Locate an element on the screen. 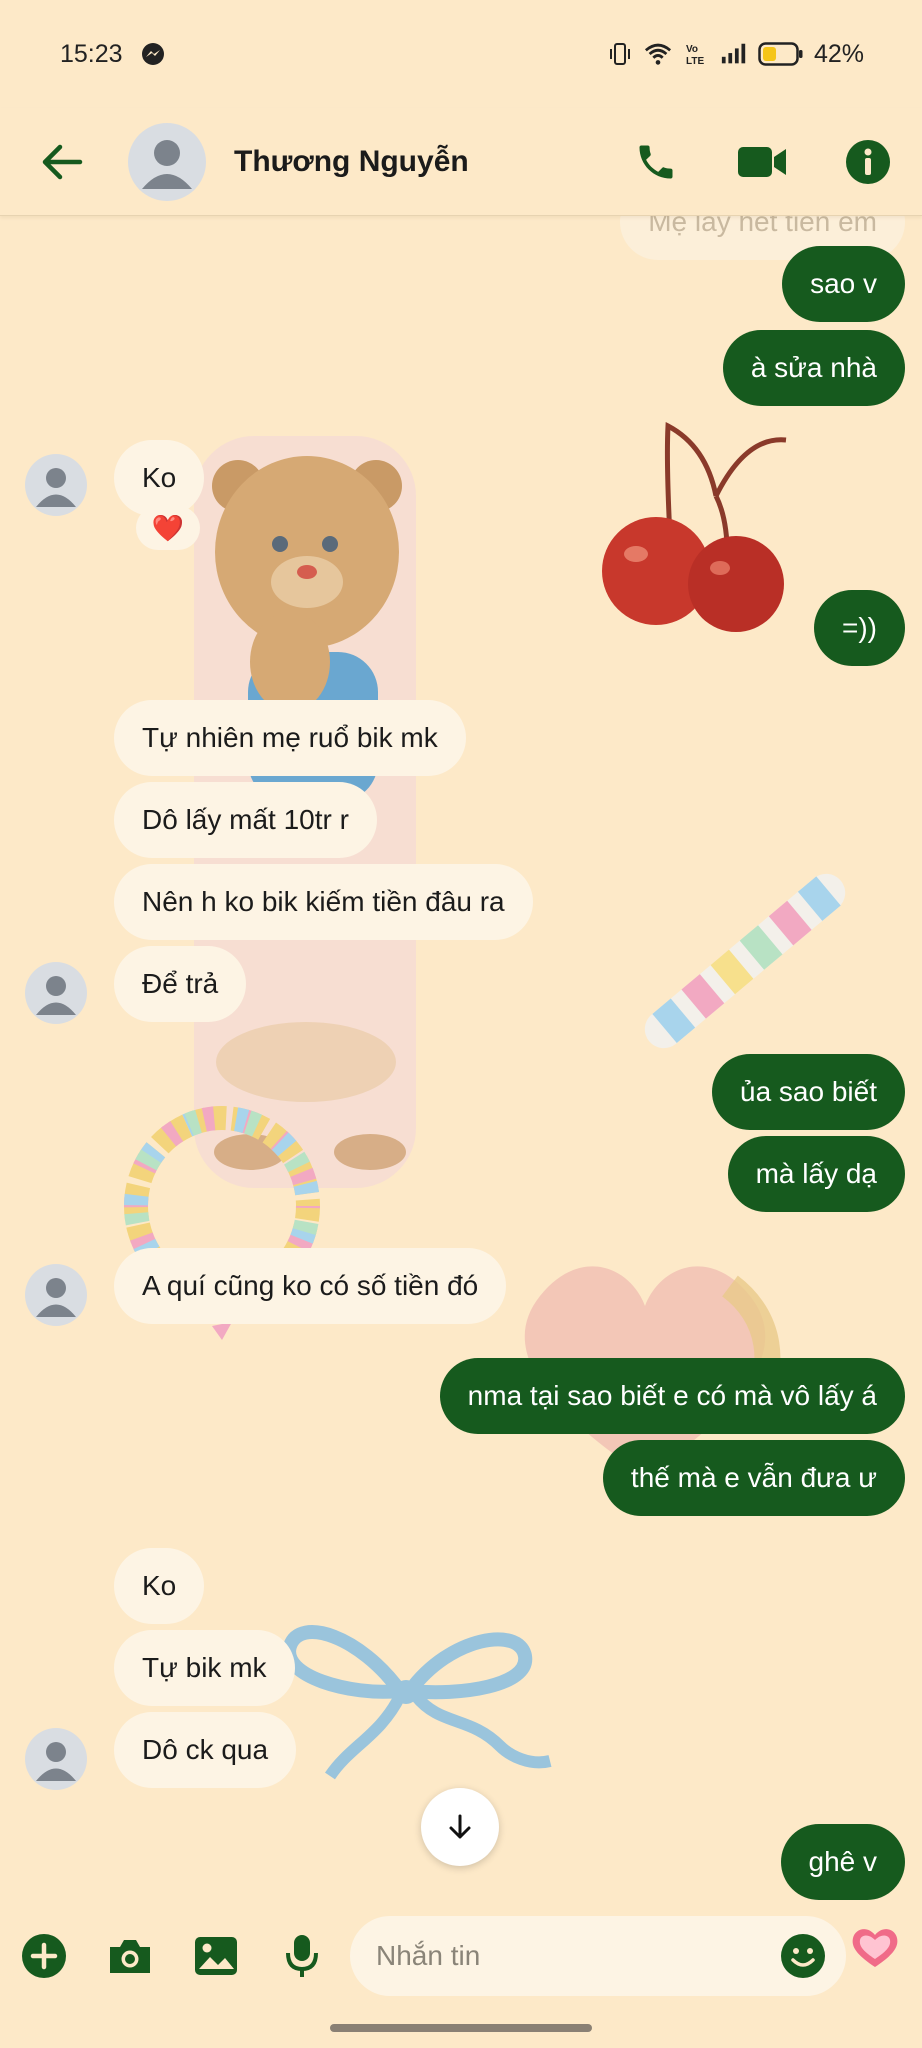 The image size is (922, 2048). volte-icon: Vo LTE is located at coordinates (696, 54).